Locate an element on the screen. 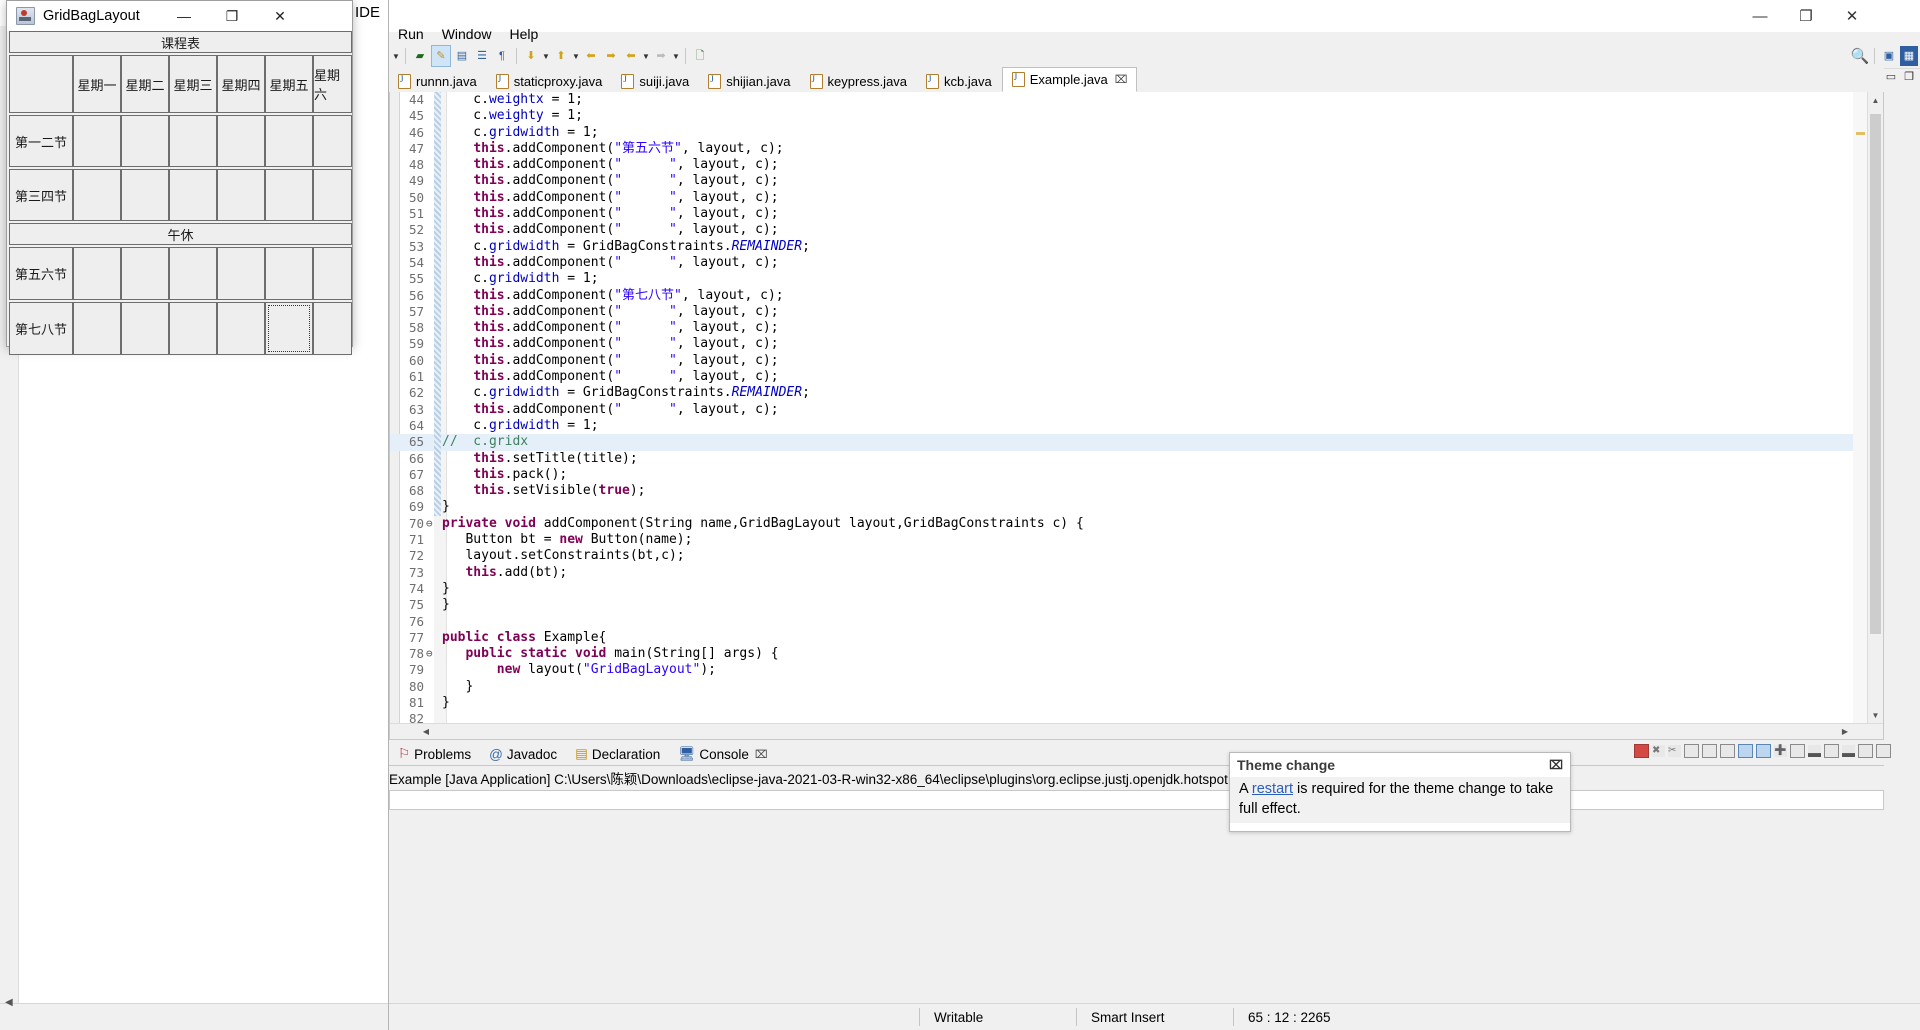 This screenshot has height=1030, width=1920. display-selected-console-icon is located at coordinates (1797, 751).